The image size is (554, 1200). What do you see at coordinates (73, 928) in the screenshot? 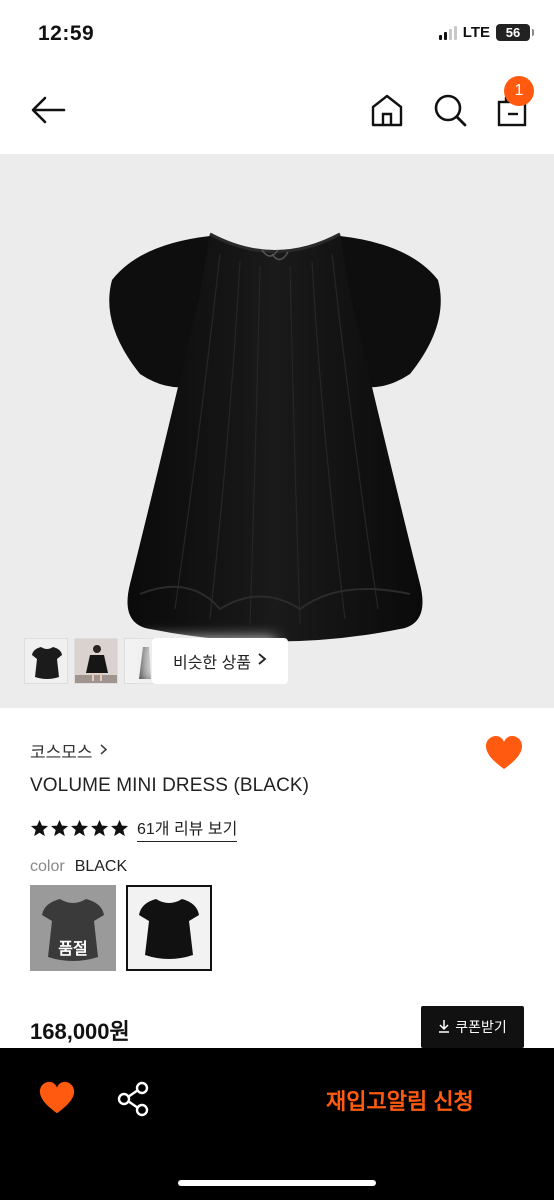
I see `swatch-soldout: 품절` at bounding box center [73, 928].